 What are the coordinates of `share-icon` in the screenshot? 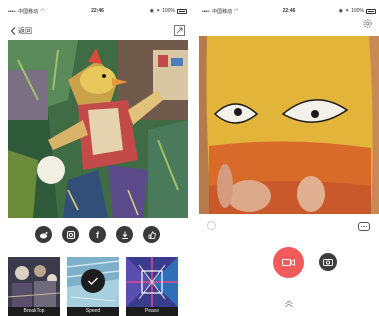 It's located at (179, 30).